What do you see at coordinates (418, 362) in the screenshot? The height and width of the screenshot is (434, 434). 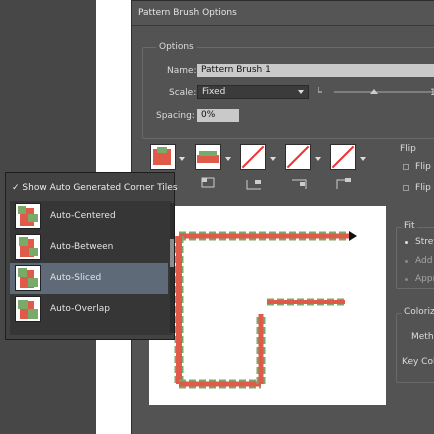 I see `key-color-label: Key Col` at bounding box center [418, 362].